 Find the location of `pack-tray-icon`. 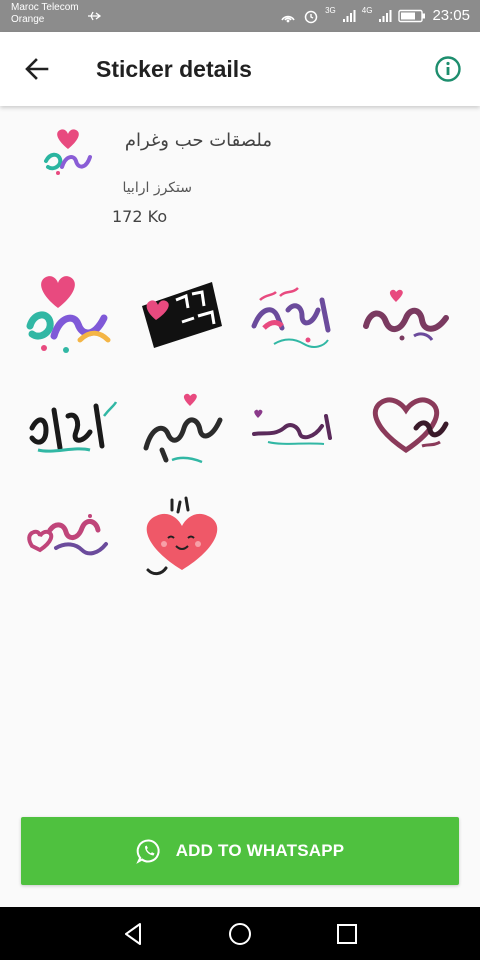

pack-tray-icon is located at coordinates (68, 152).